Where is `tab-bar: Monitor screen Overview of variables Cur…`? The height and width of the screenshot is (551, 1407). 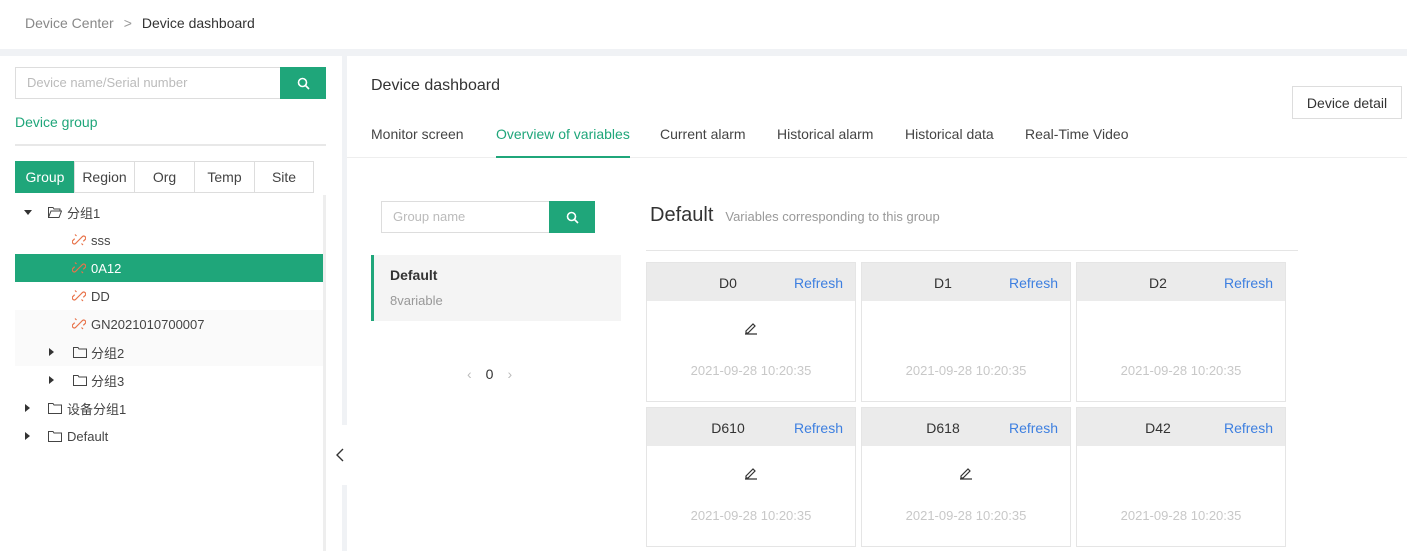
tab-bar: Monitor screen Overview of variables Cur… is located at coordinates (877, 142).